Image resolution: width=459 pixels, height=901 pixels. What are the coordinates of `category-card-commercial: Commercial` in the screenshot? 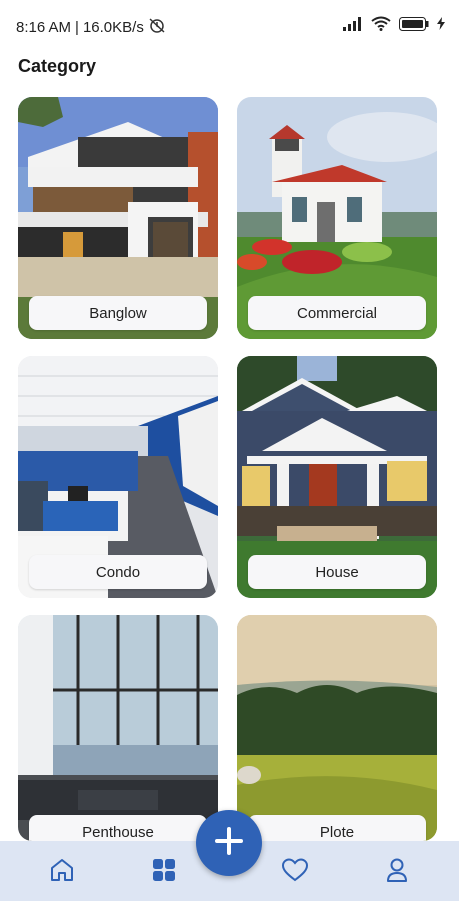 It's located at (337, 218).